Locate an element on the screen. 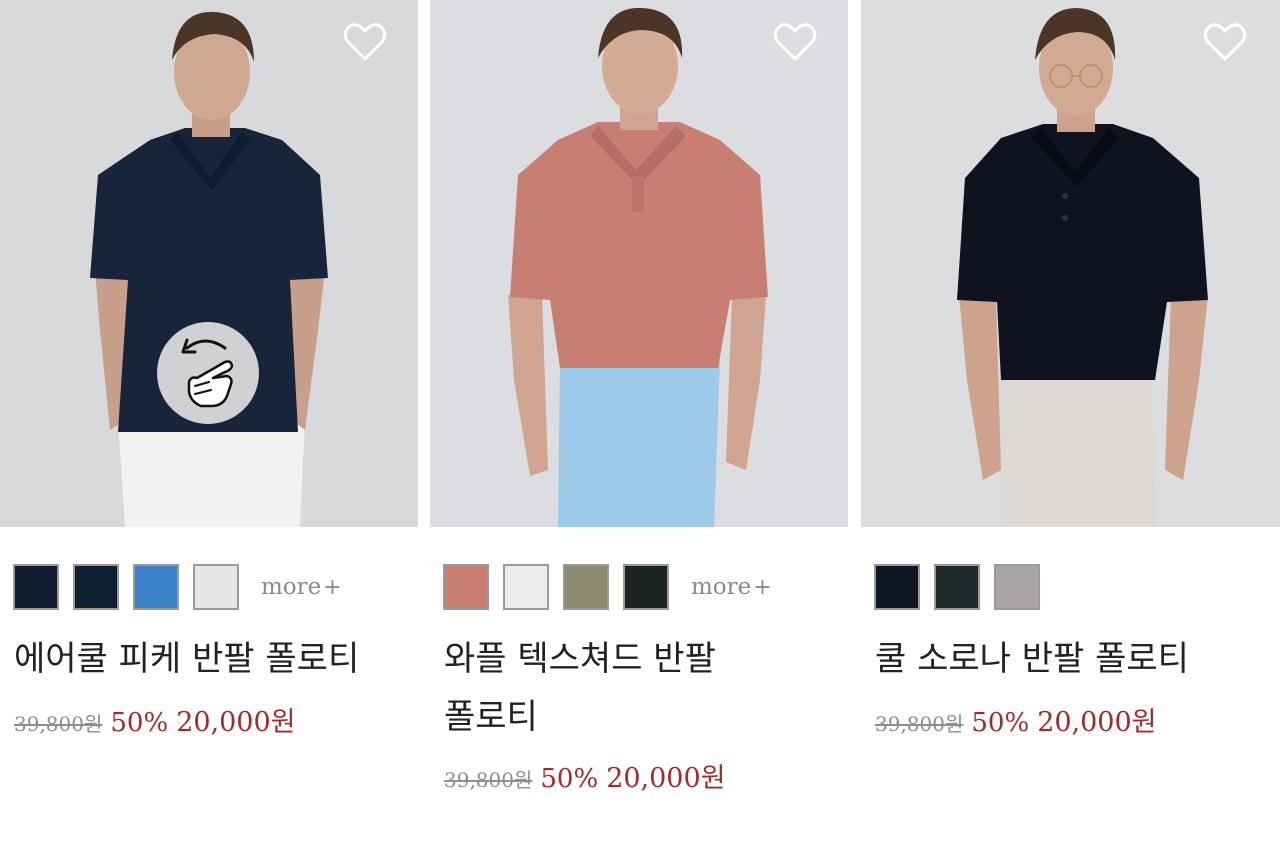  product-name-line-2: 폴로티 is located at coordinates (491, 717).